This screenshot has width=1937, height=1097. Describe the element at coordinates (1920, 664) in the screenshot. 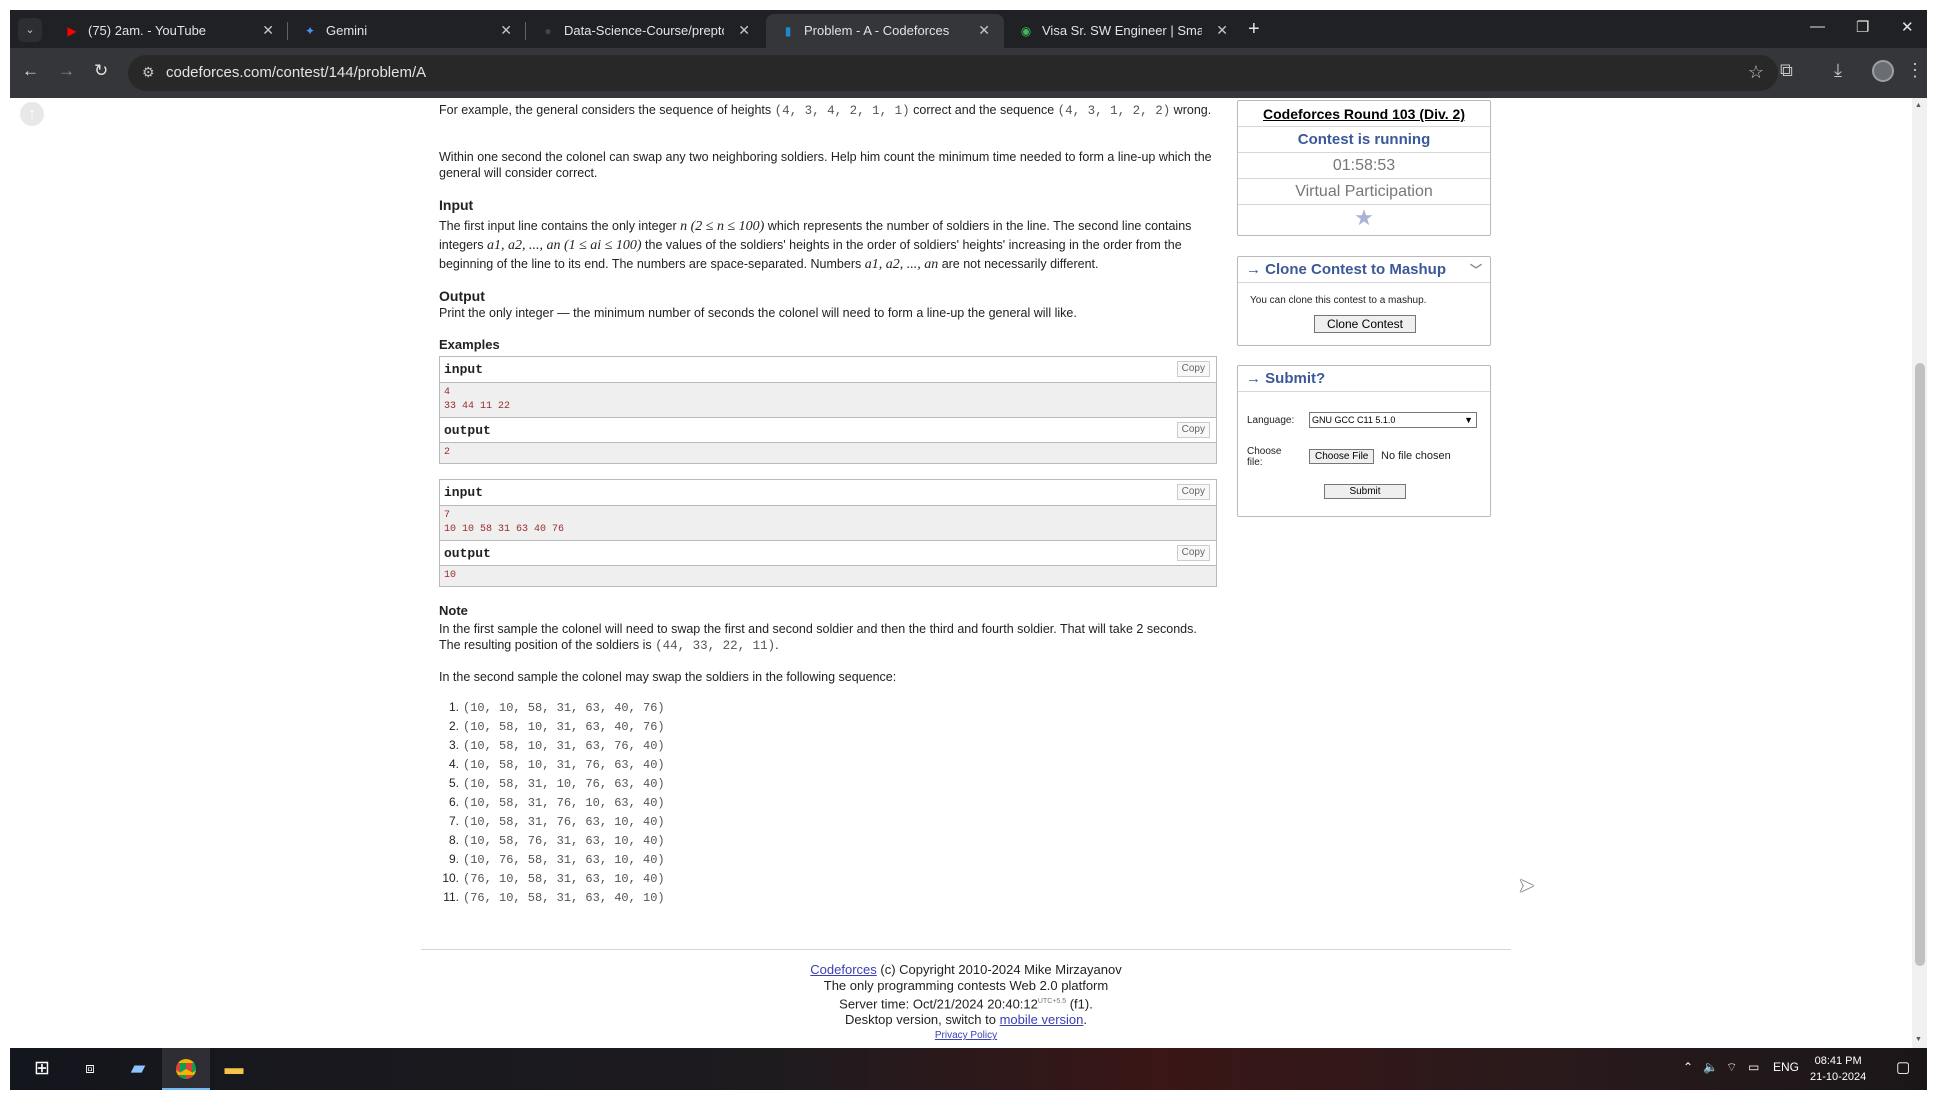

I see `scrollbar-thumb` at that location.